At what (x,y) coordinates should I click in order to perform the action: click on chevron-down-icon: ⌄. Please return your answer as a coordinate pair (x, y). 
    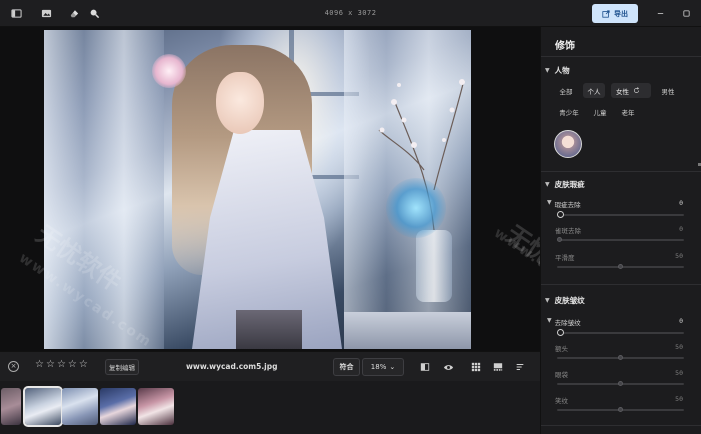
    Looking at the image, I should click on (392, 367).